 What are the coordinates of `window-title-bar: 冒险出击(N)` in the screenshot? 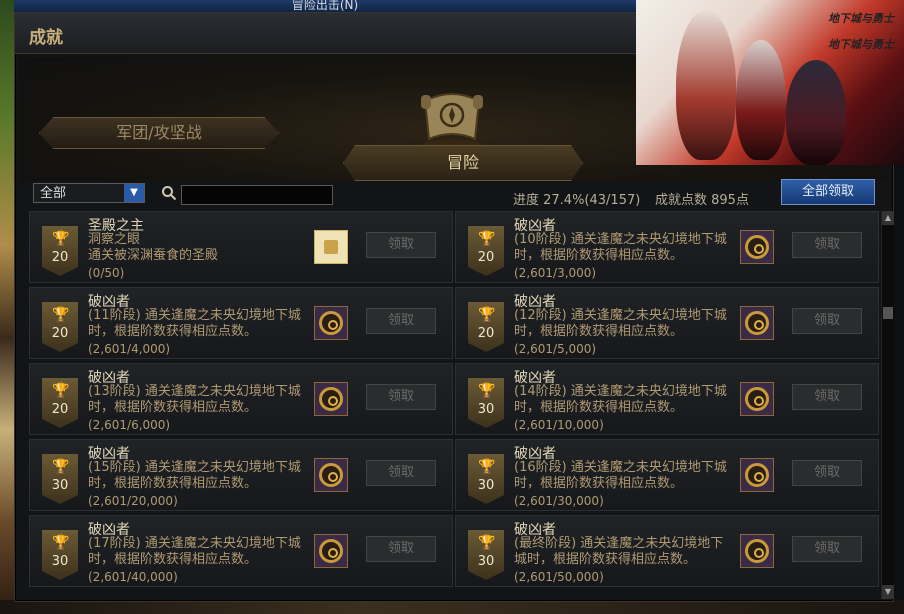 It's located at (325, 6).